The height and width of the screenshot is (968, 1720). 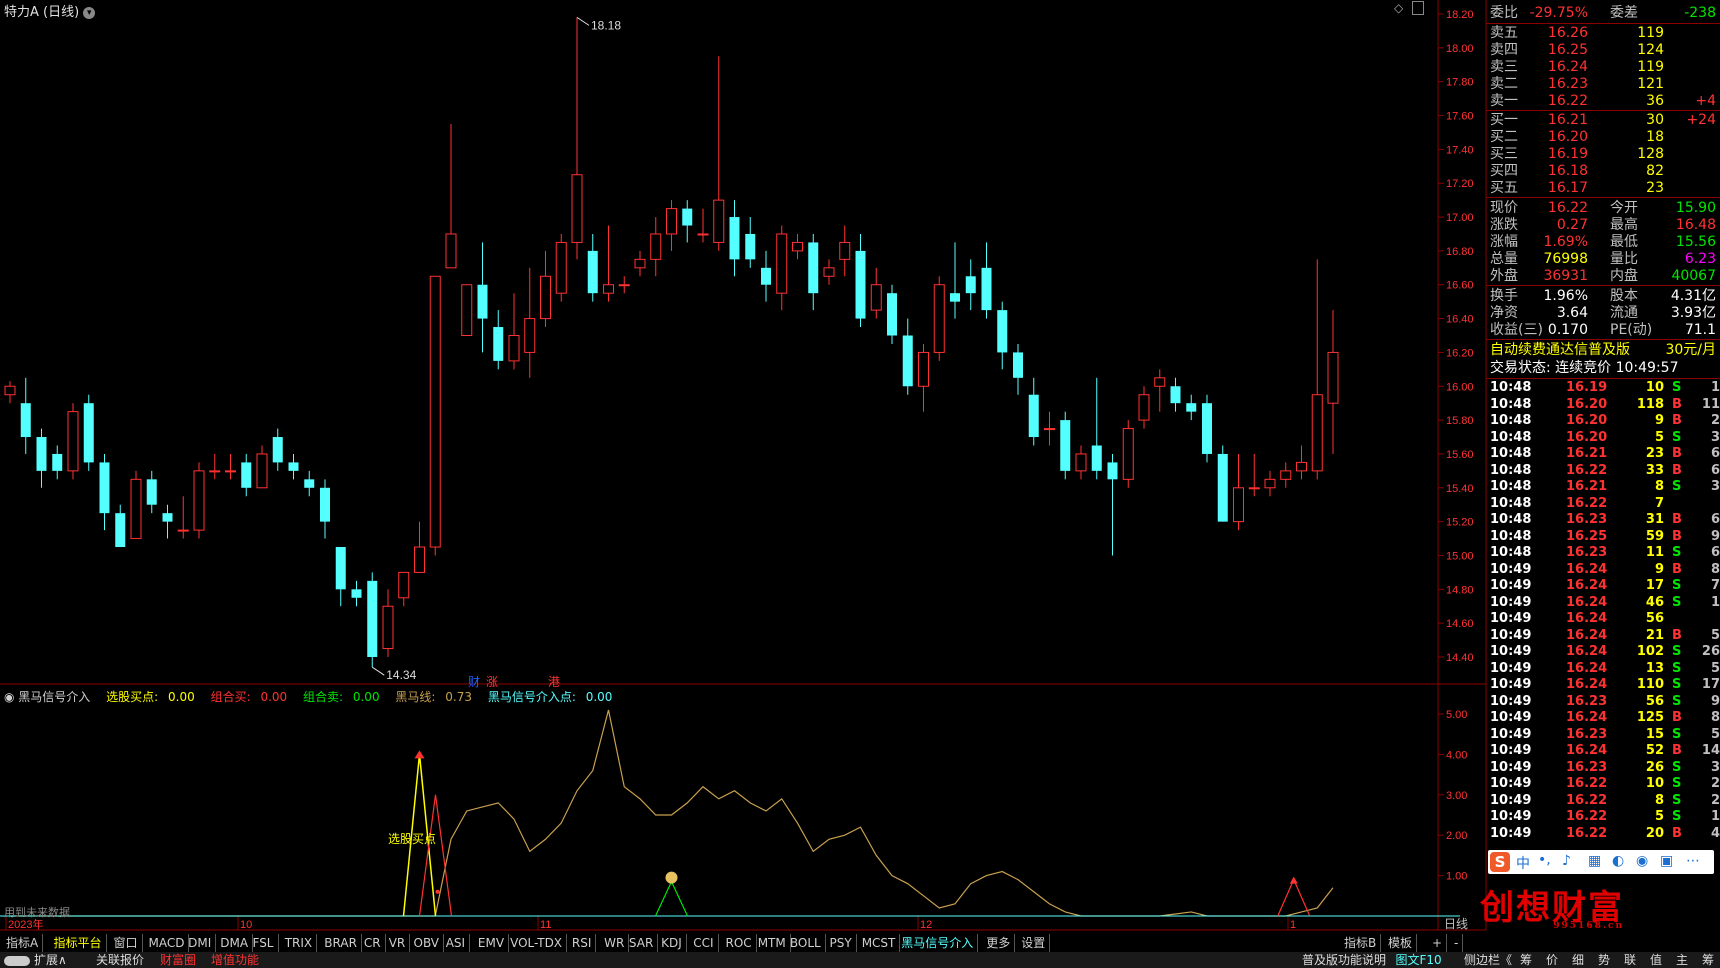 I want to click on tick-count: 8, so click(x=1715, y=569).